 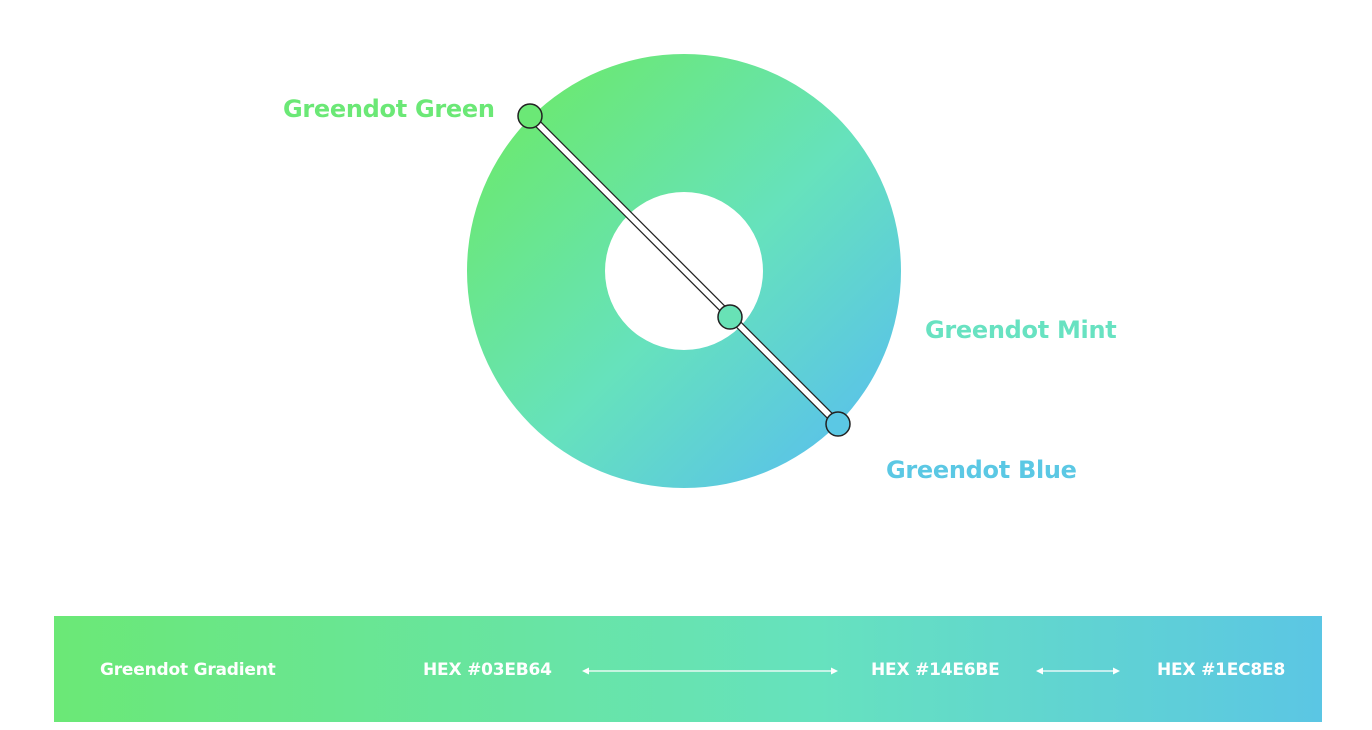 What do you see at coordinates (981, 470) in the screenshot?
I see `label-greendot-blue: Greendot Blue` at bounding box center [981, 470].